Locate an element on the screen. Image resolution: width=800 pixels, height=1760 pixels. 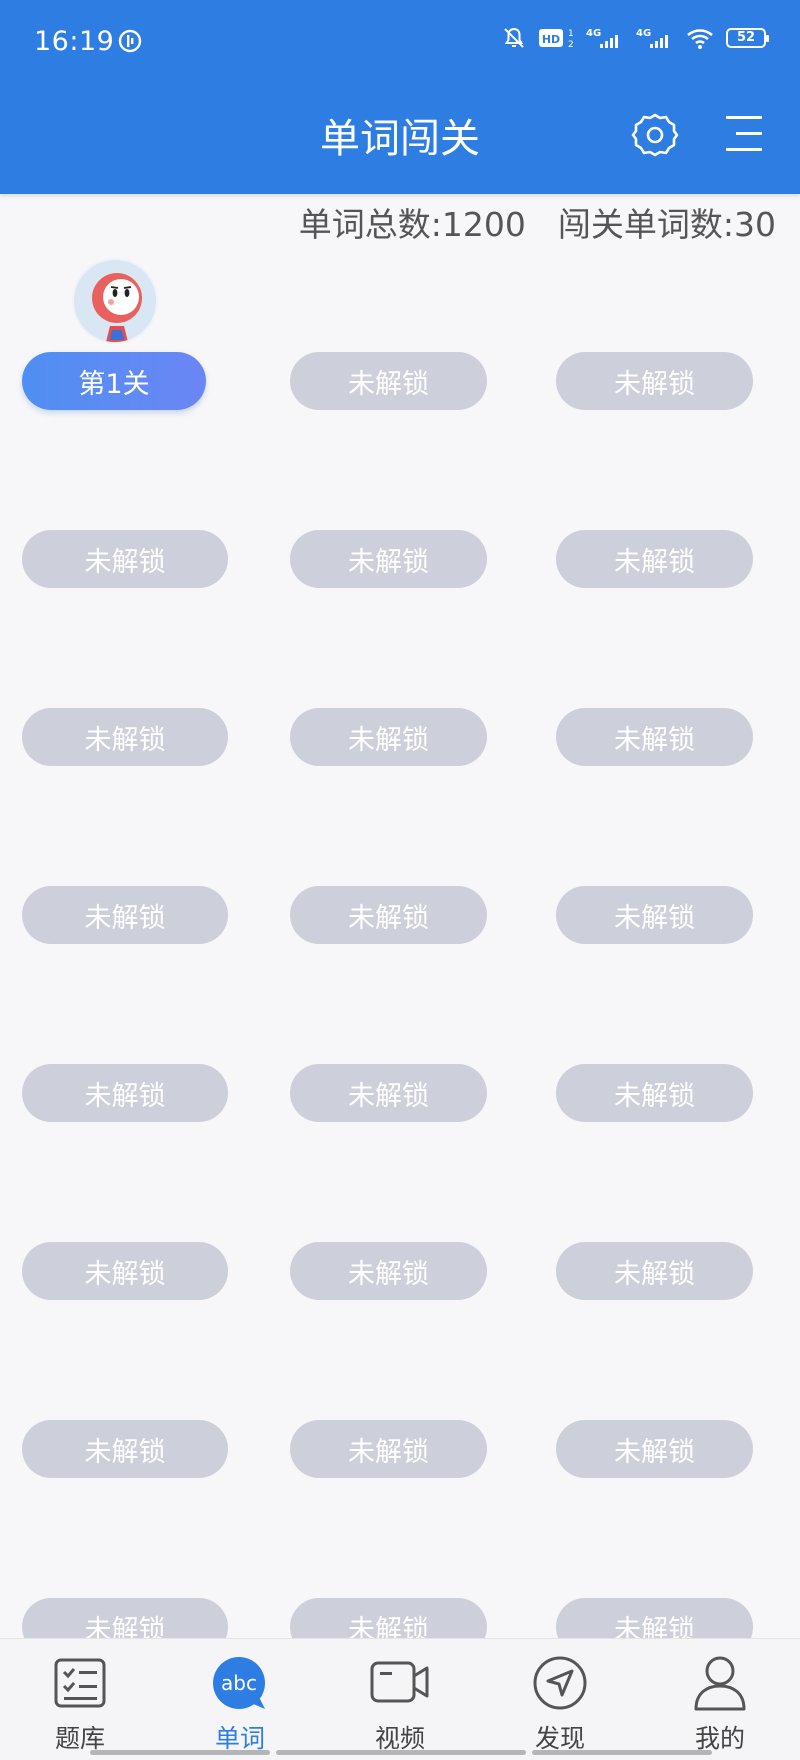
nav-discover: 发现 is located at coordinates (560, 1705).